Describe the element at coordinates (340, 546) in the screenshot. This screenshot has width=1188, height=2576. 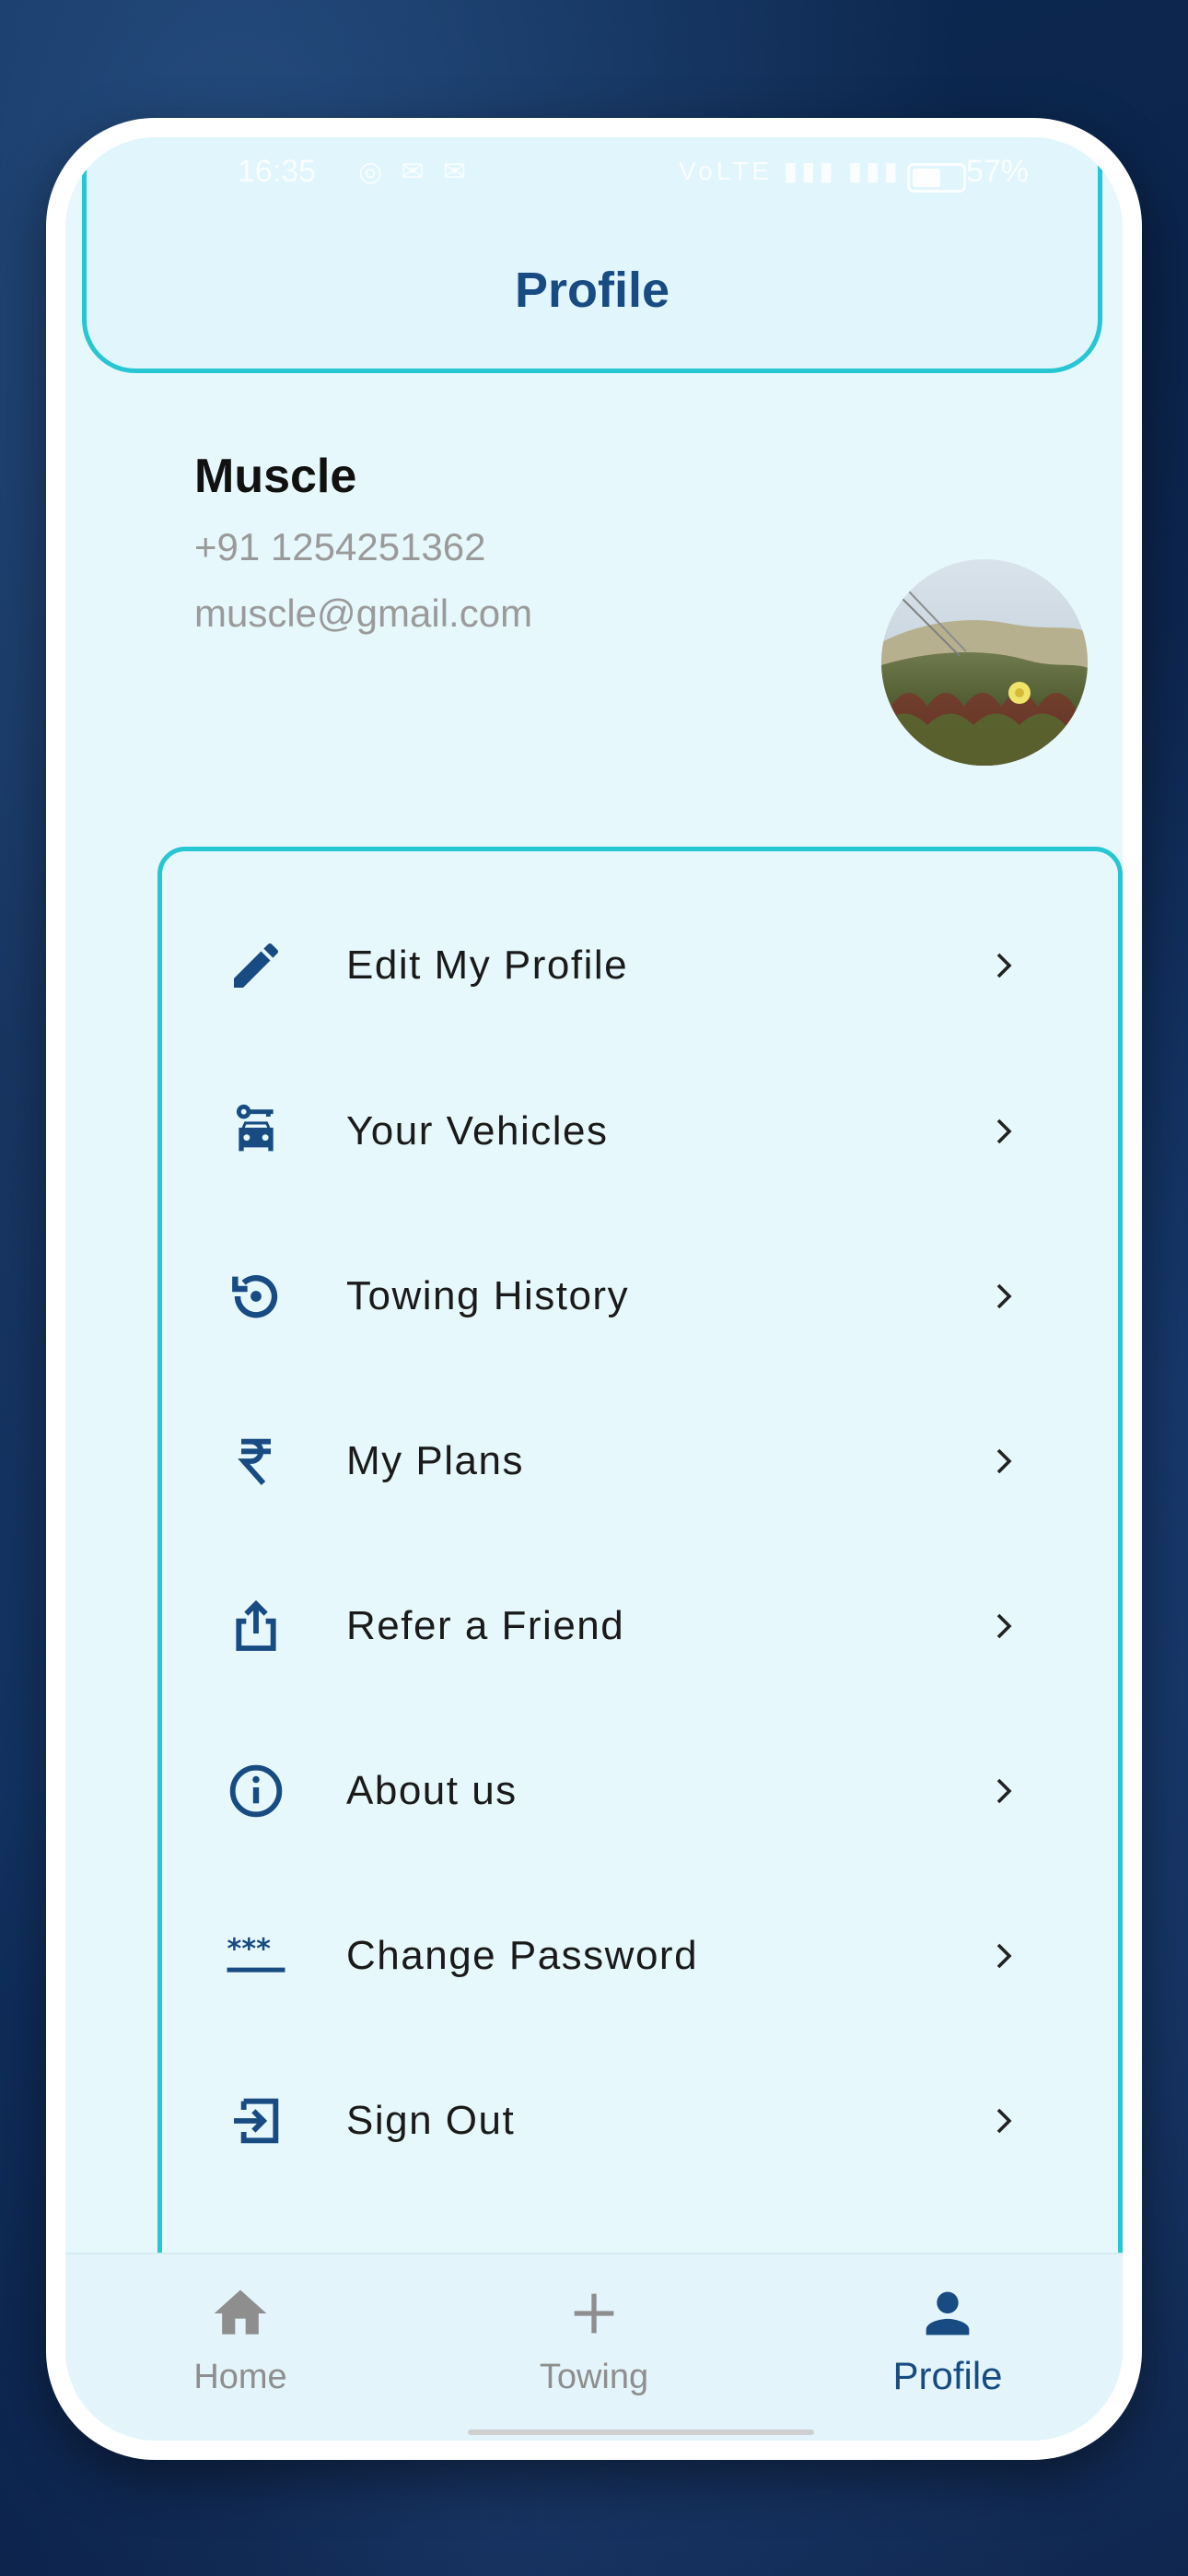
I see `user-phone: +91 1254251362` at that location.